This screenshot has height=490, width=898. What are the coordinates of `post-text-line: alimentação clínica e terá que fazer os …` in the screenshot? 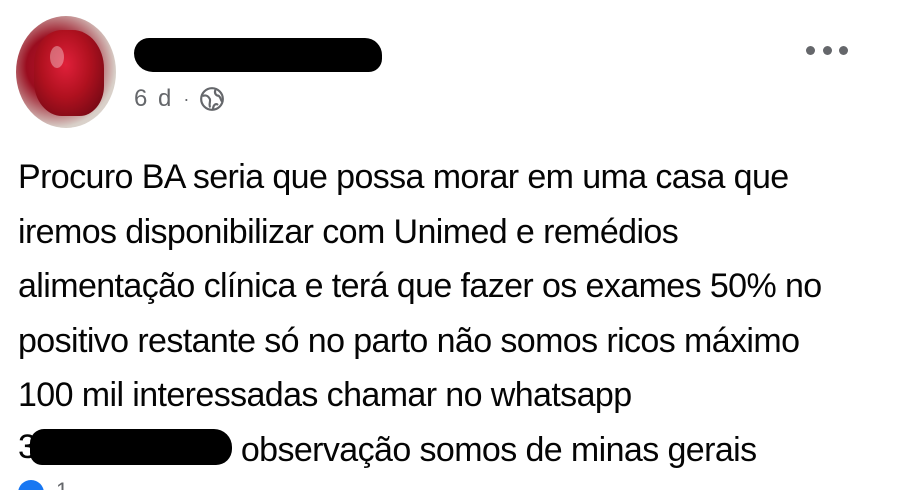 It's located at (420, 286).